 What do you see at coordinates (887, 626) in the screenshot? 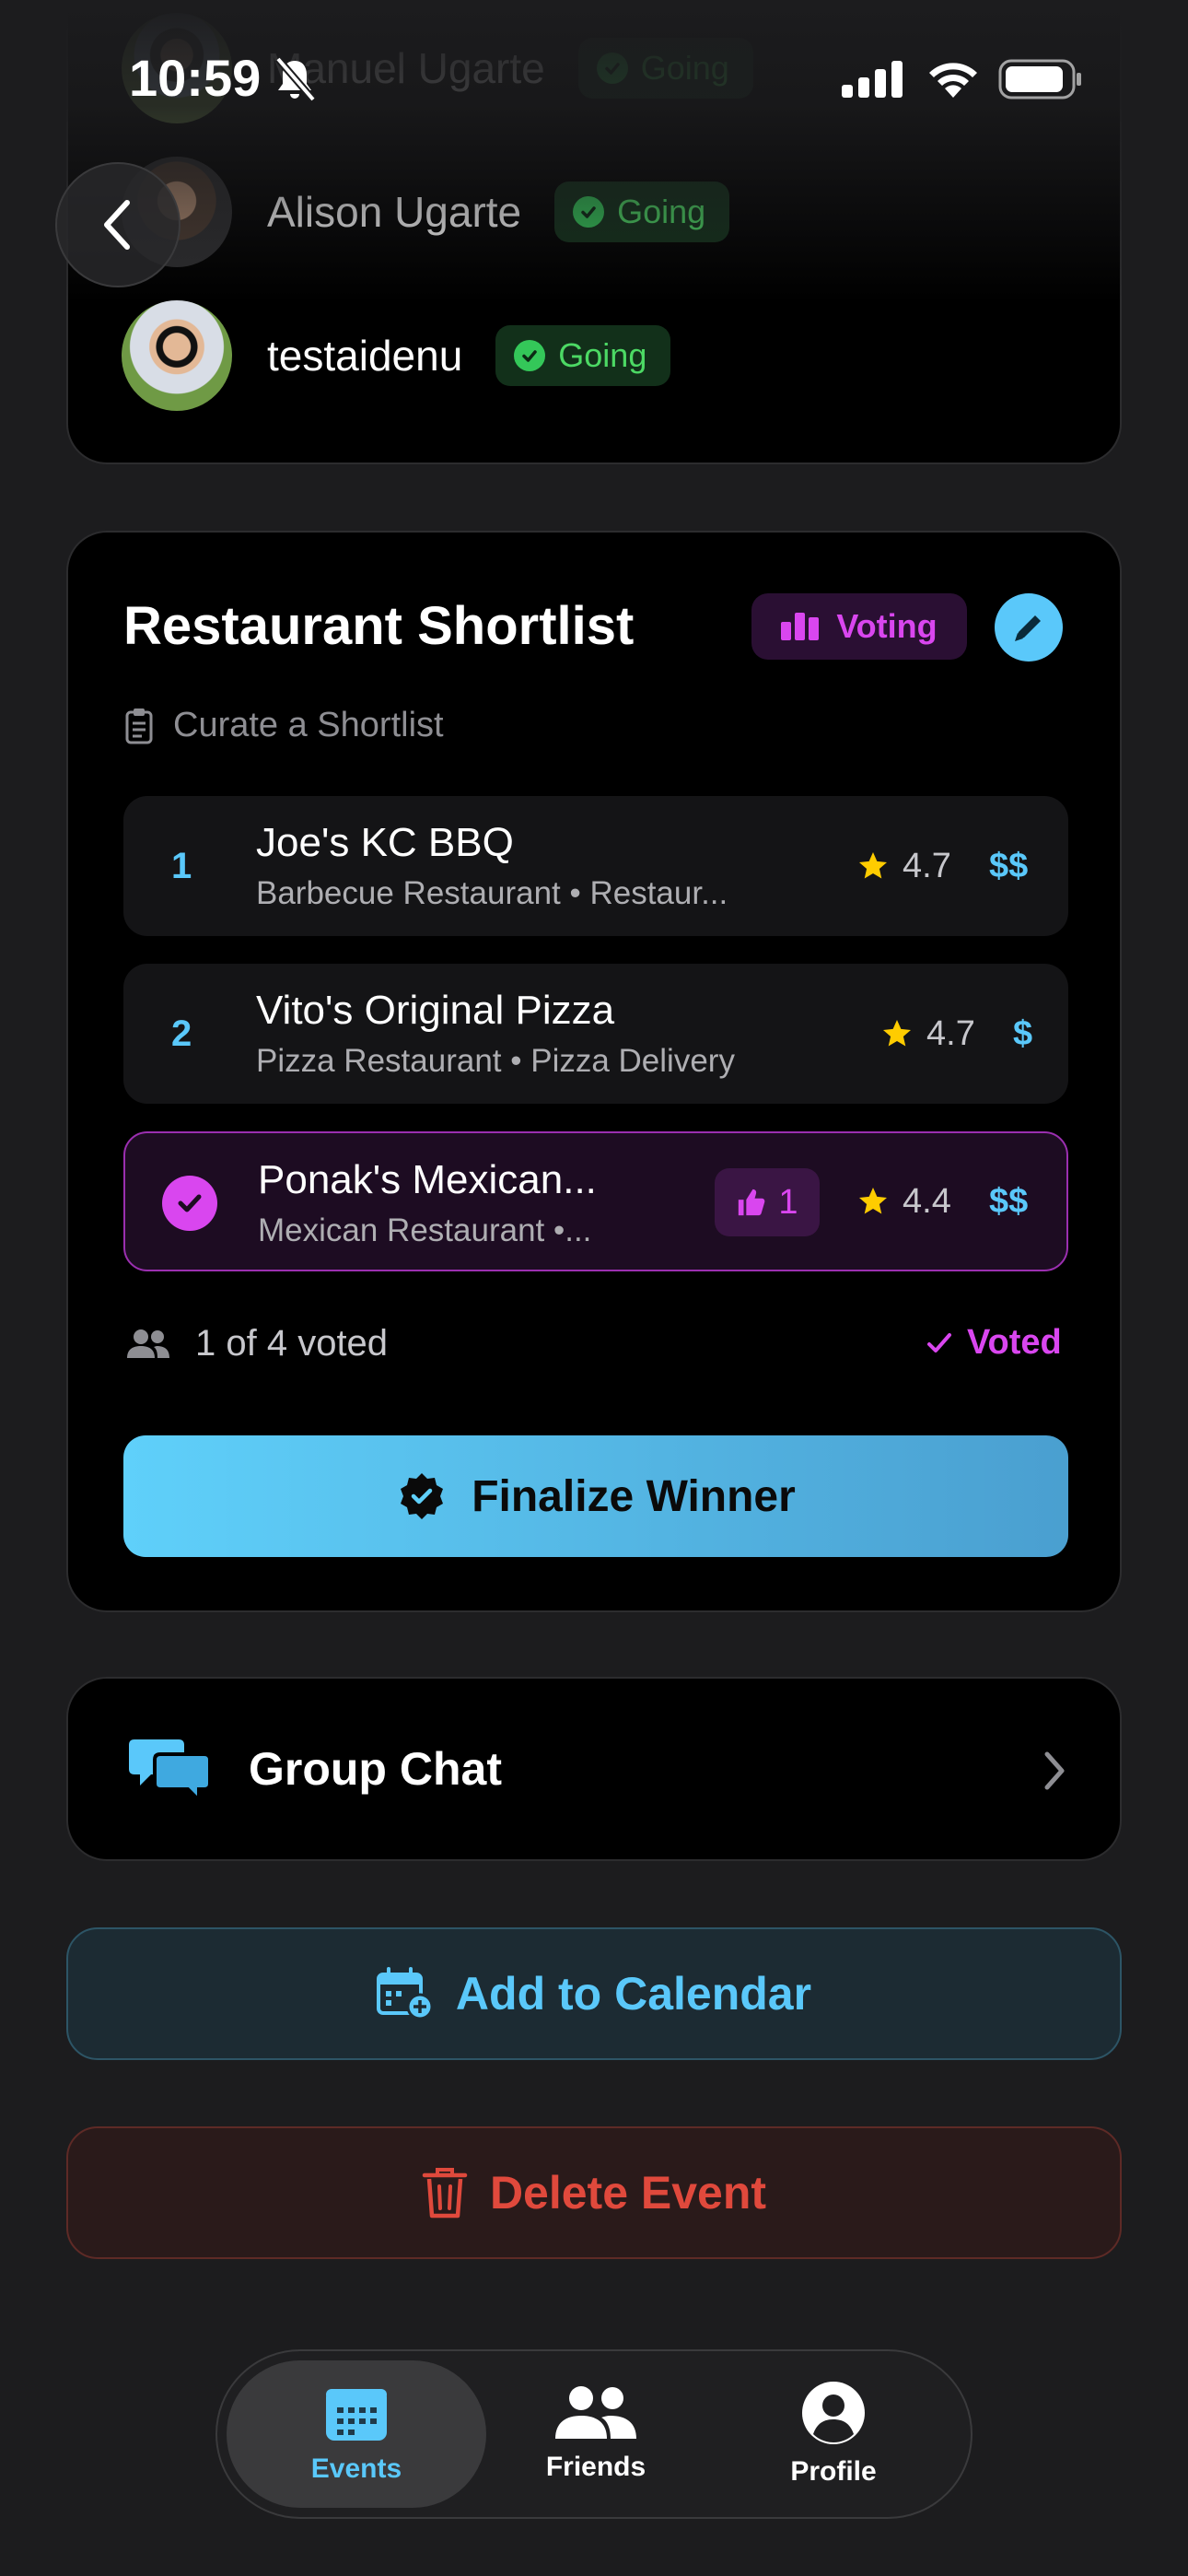
I see `voting-label: Voting` at bounding box center [887, 626].